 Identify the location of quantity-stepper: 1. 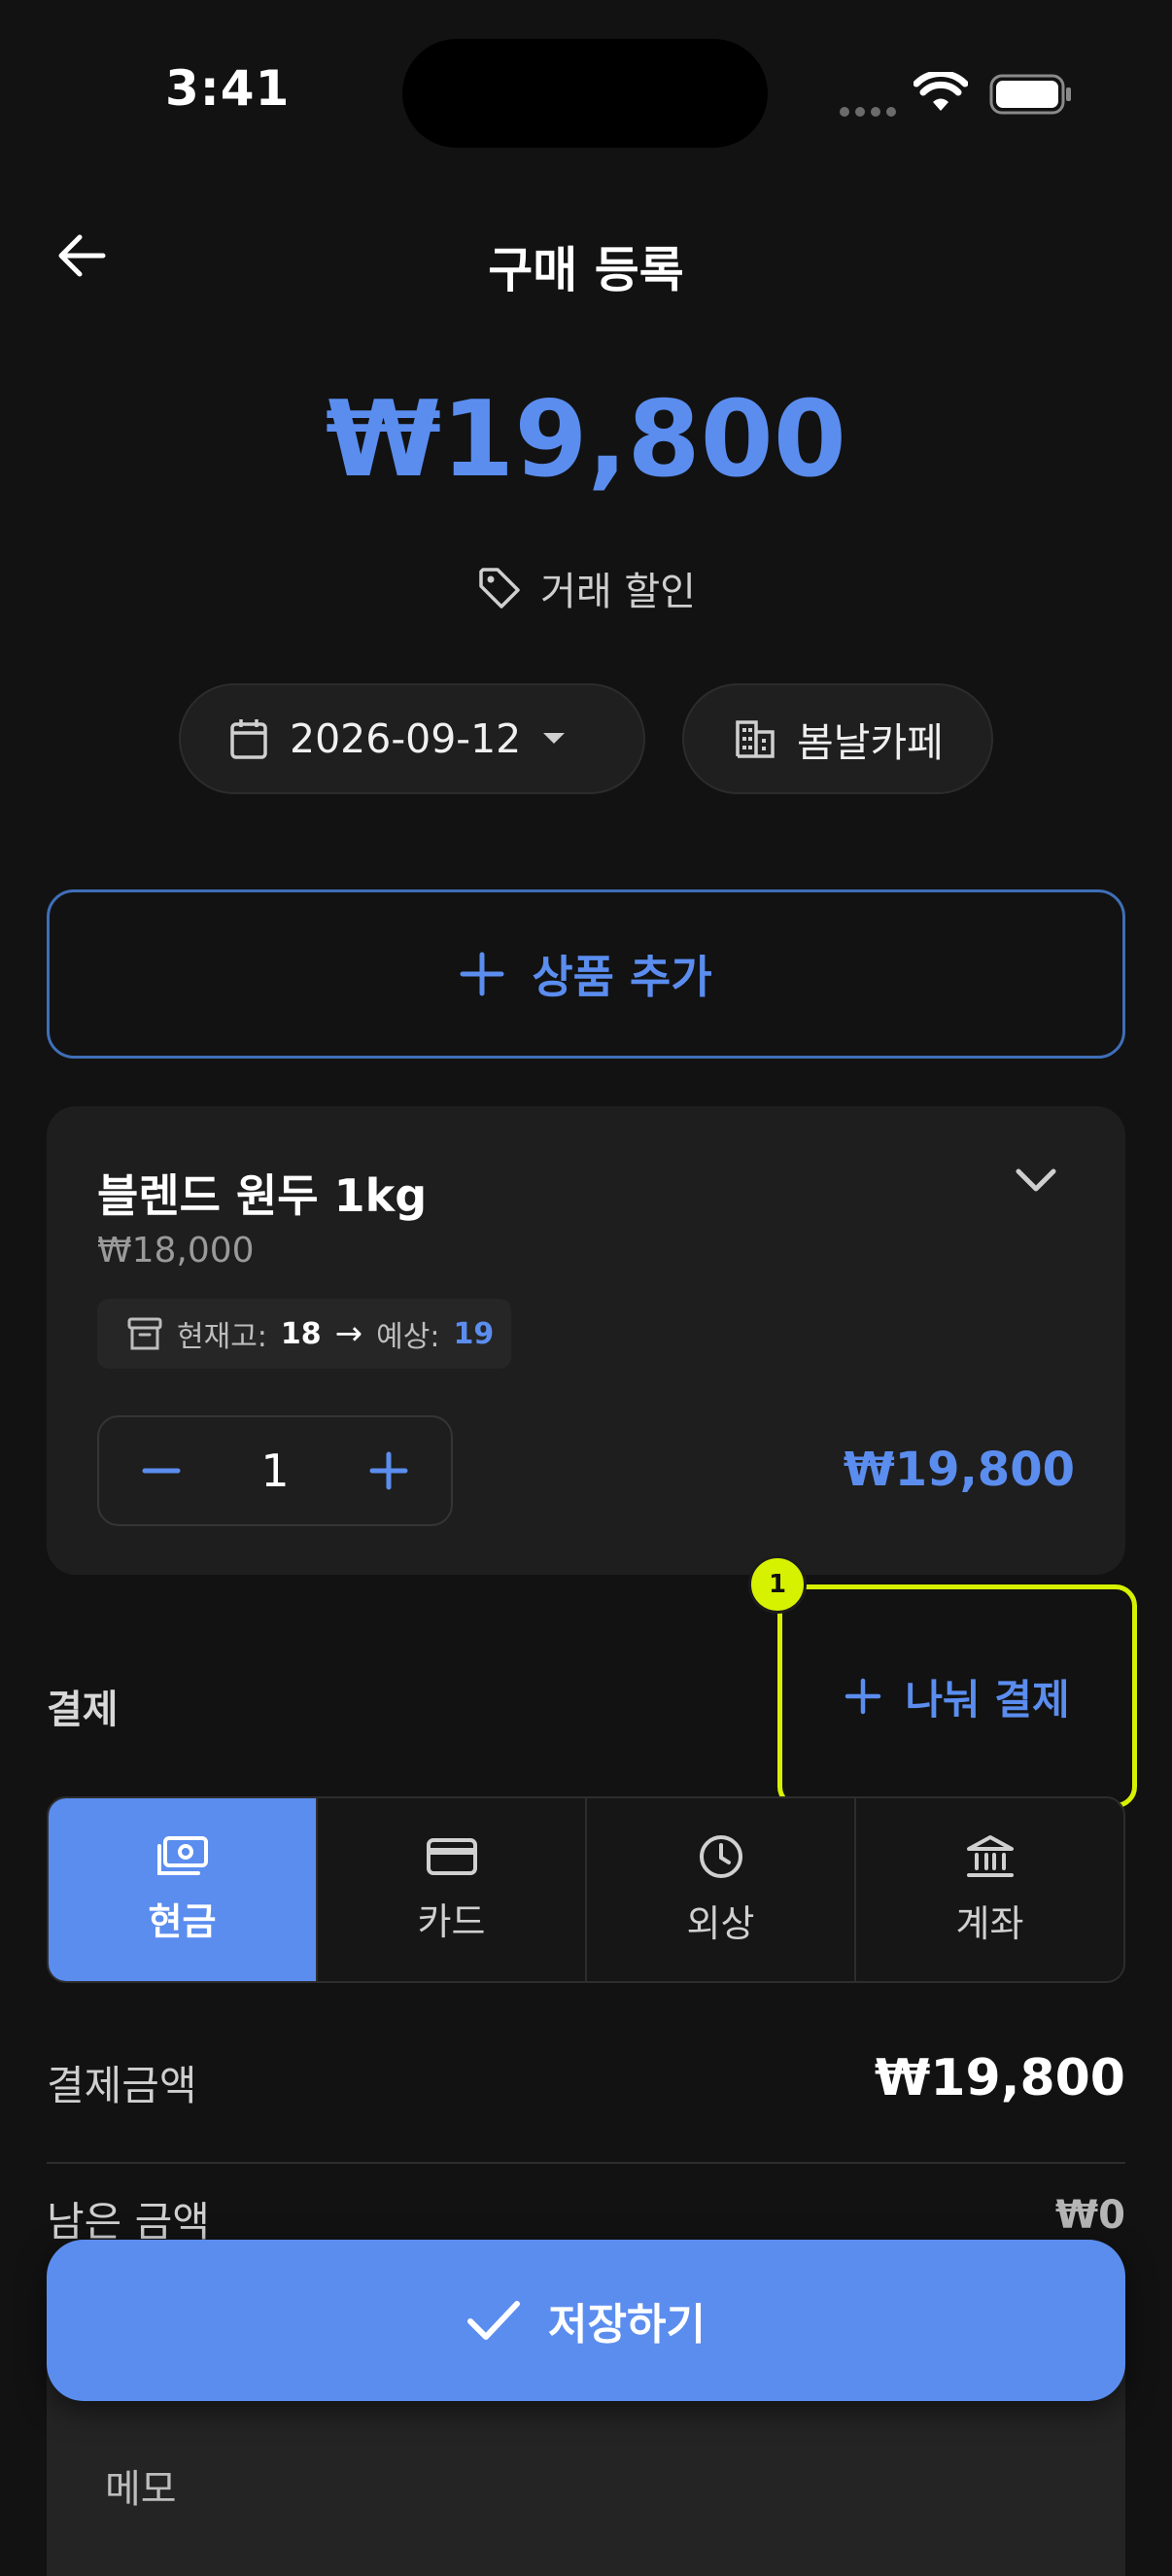
(275, 1470).